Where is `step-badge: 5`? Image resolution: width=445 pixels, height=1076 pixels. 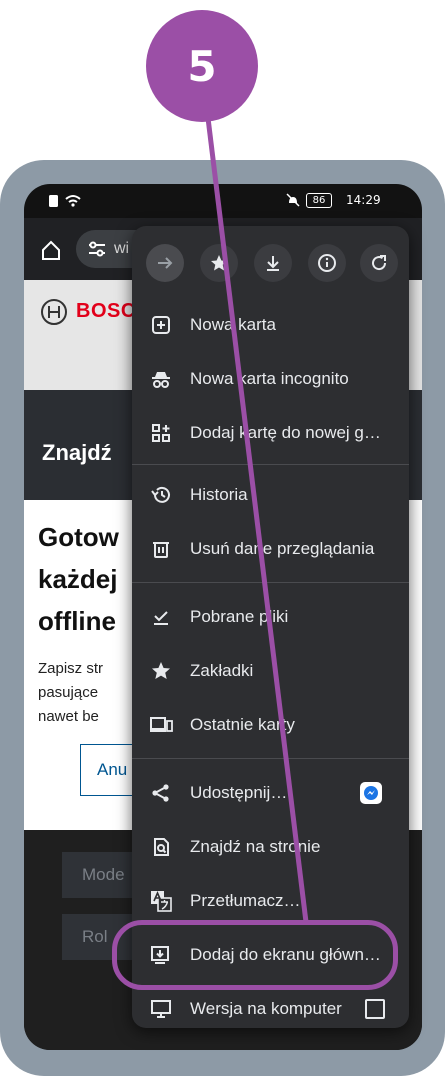
step-badge: 5 is located at coordinates (202, 66).